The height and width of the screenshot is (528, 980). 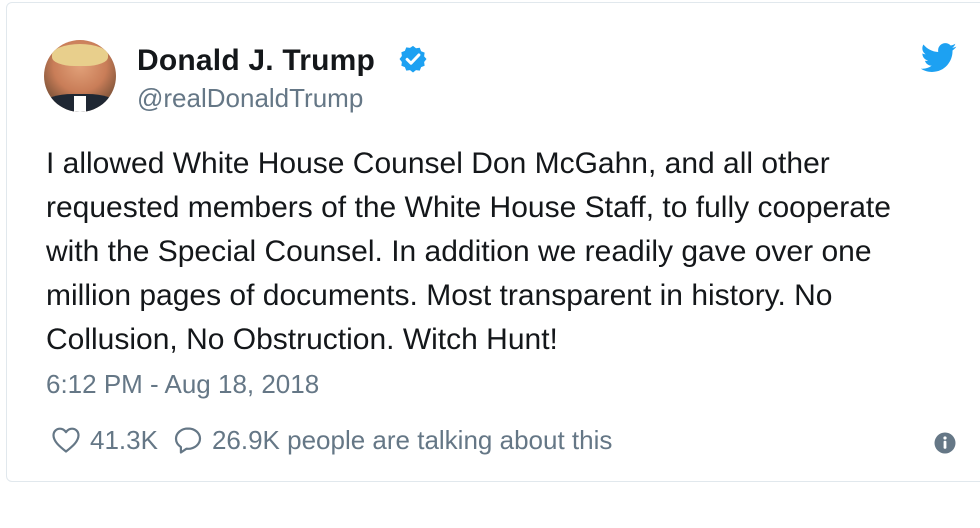 I want to click on user-handle: @realDonaldTrump, so click(x=250, y=98).